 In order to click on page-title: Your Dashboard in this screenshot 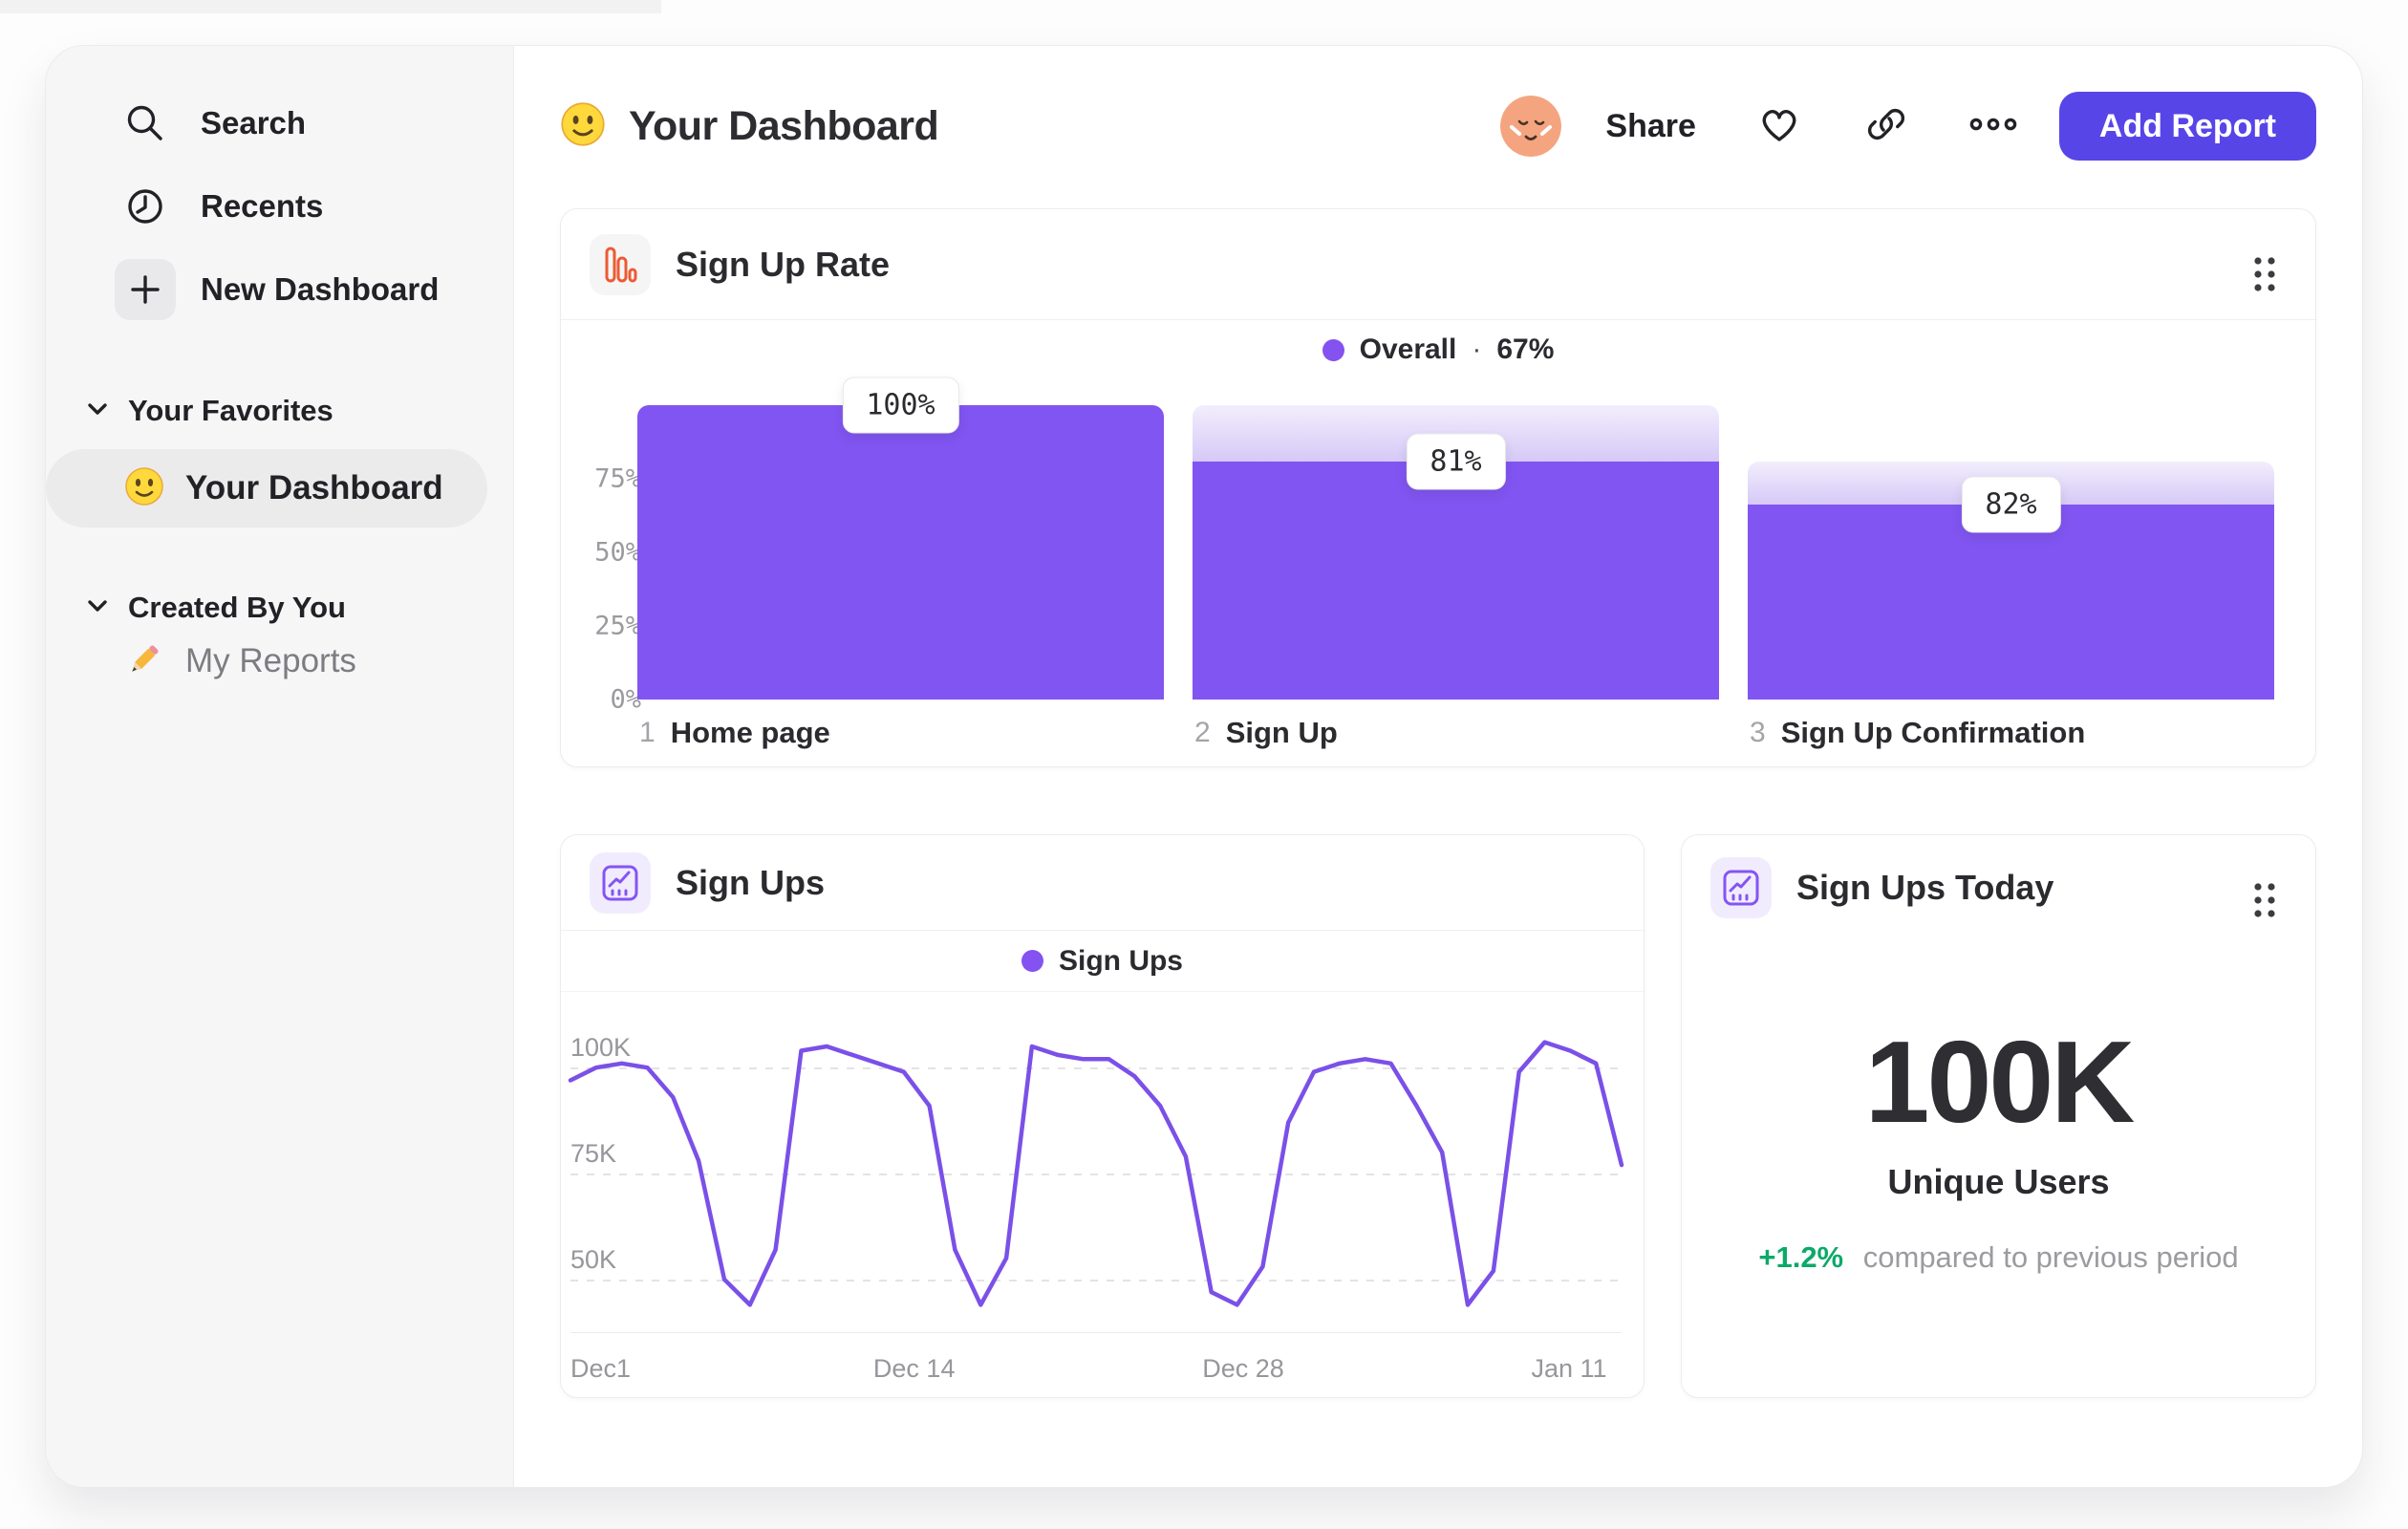, I will do `click(784, 125)`.